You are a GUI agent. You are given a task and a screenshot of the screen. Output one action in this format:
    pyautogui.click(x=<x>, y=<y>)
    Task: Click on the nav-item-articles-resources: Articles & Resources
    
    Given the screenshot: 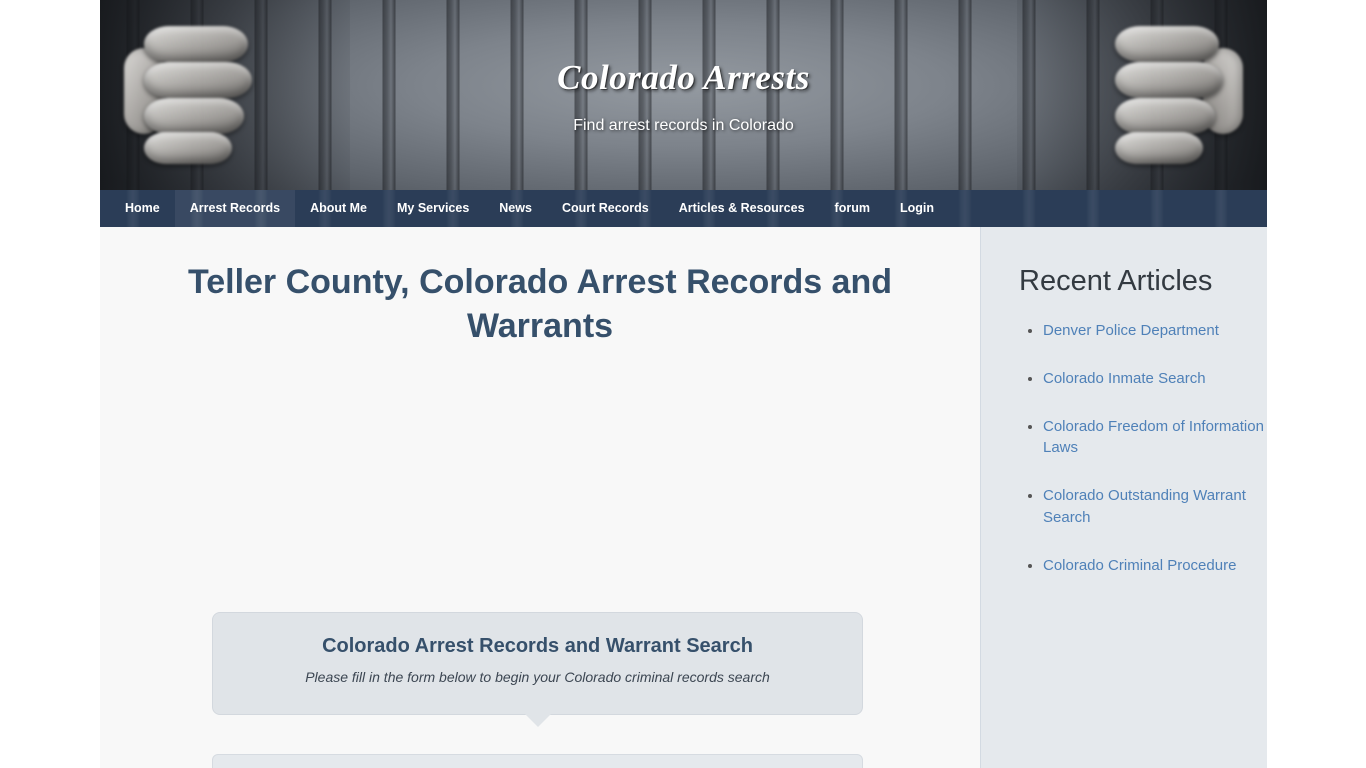 What is the action you would take?
    pyautogui.click(x=742, y=208)
    